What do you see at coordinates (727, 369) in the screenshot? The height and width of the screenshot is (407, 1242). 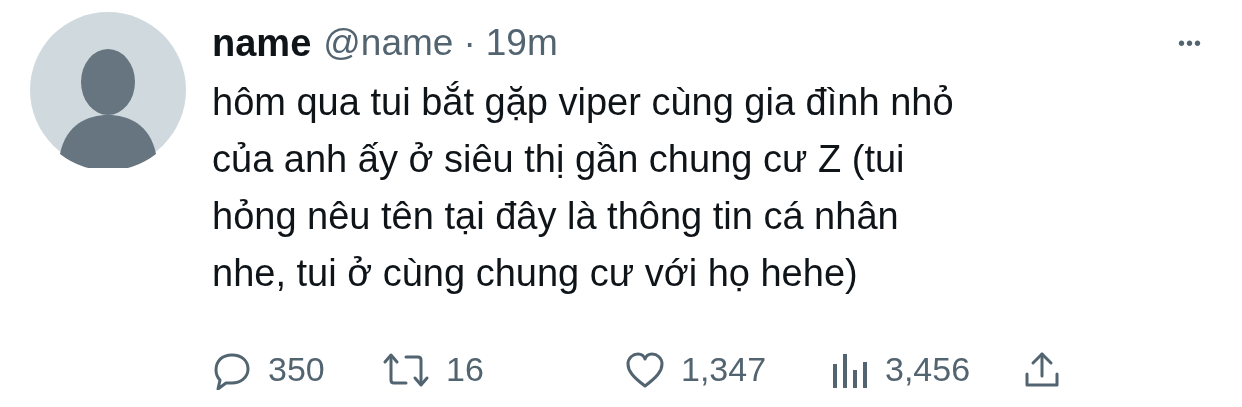 I see `like-button: 1,347` at bounding box center [727, 369].